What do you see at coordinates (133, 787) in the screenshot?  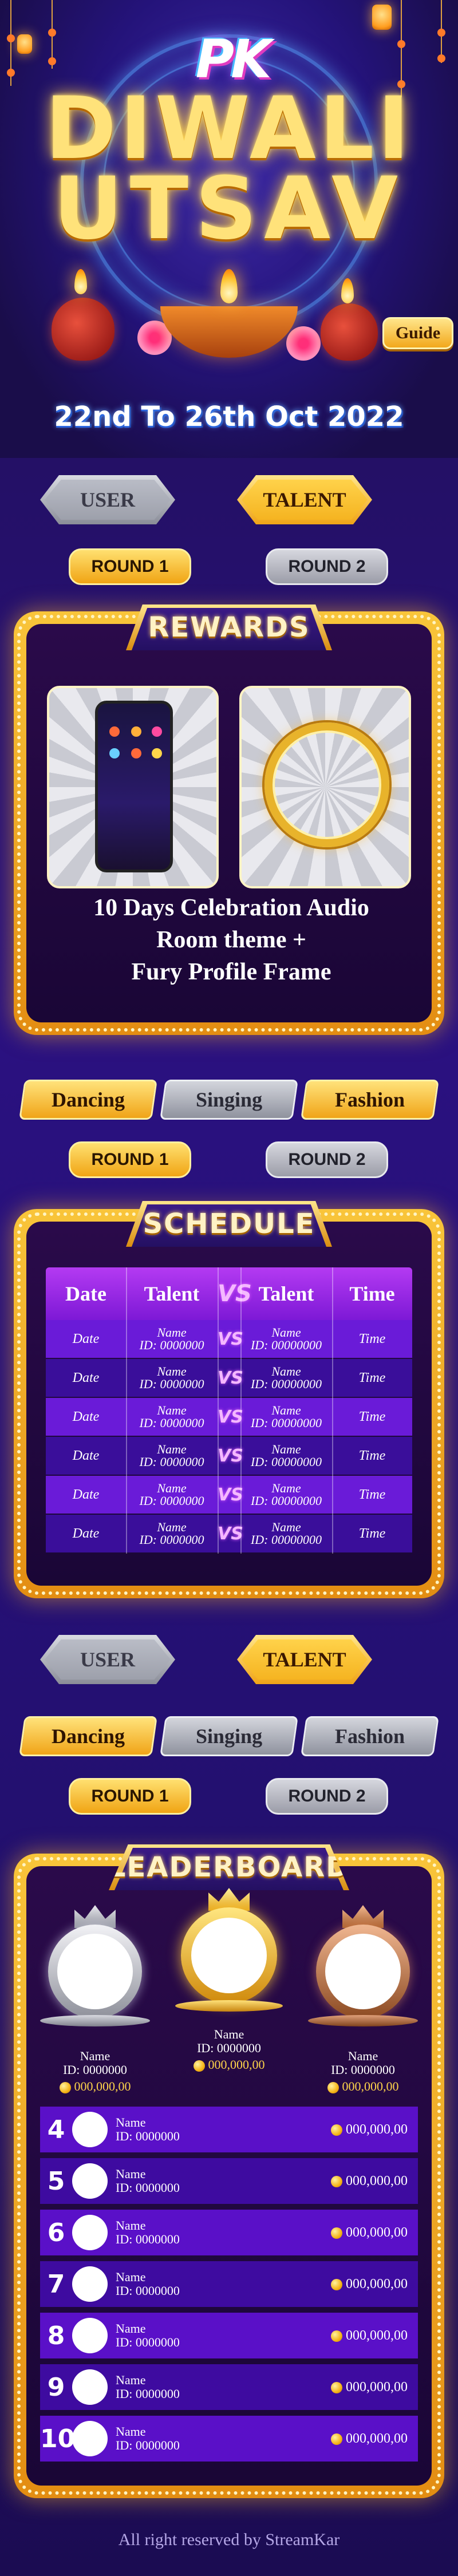 I see `reward-room-theme-card` at bounding box center [133, 787].